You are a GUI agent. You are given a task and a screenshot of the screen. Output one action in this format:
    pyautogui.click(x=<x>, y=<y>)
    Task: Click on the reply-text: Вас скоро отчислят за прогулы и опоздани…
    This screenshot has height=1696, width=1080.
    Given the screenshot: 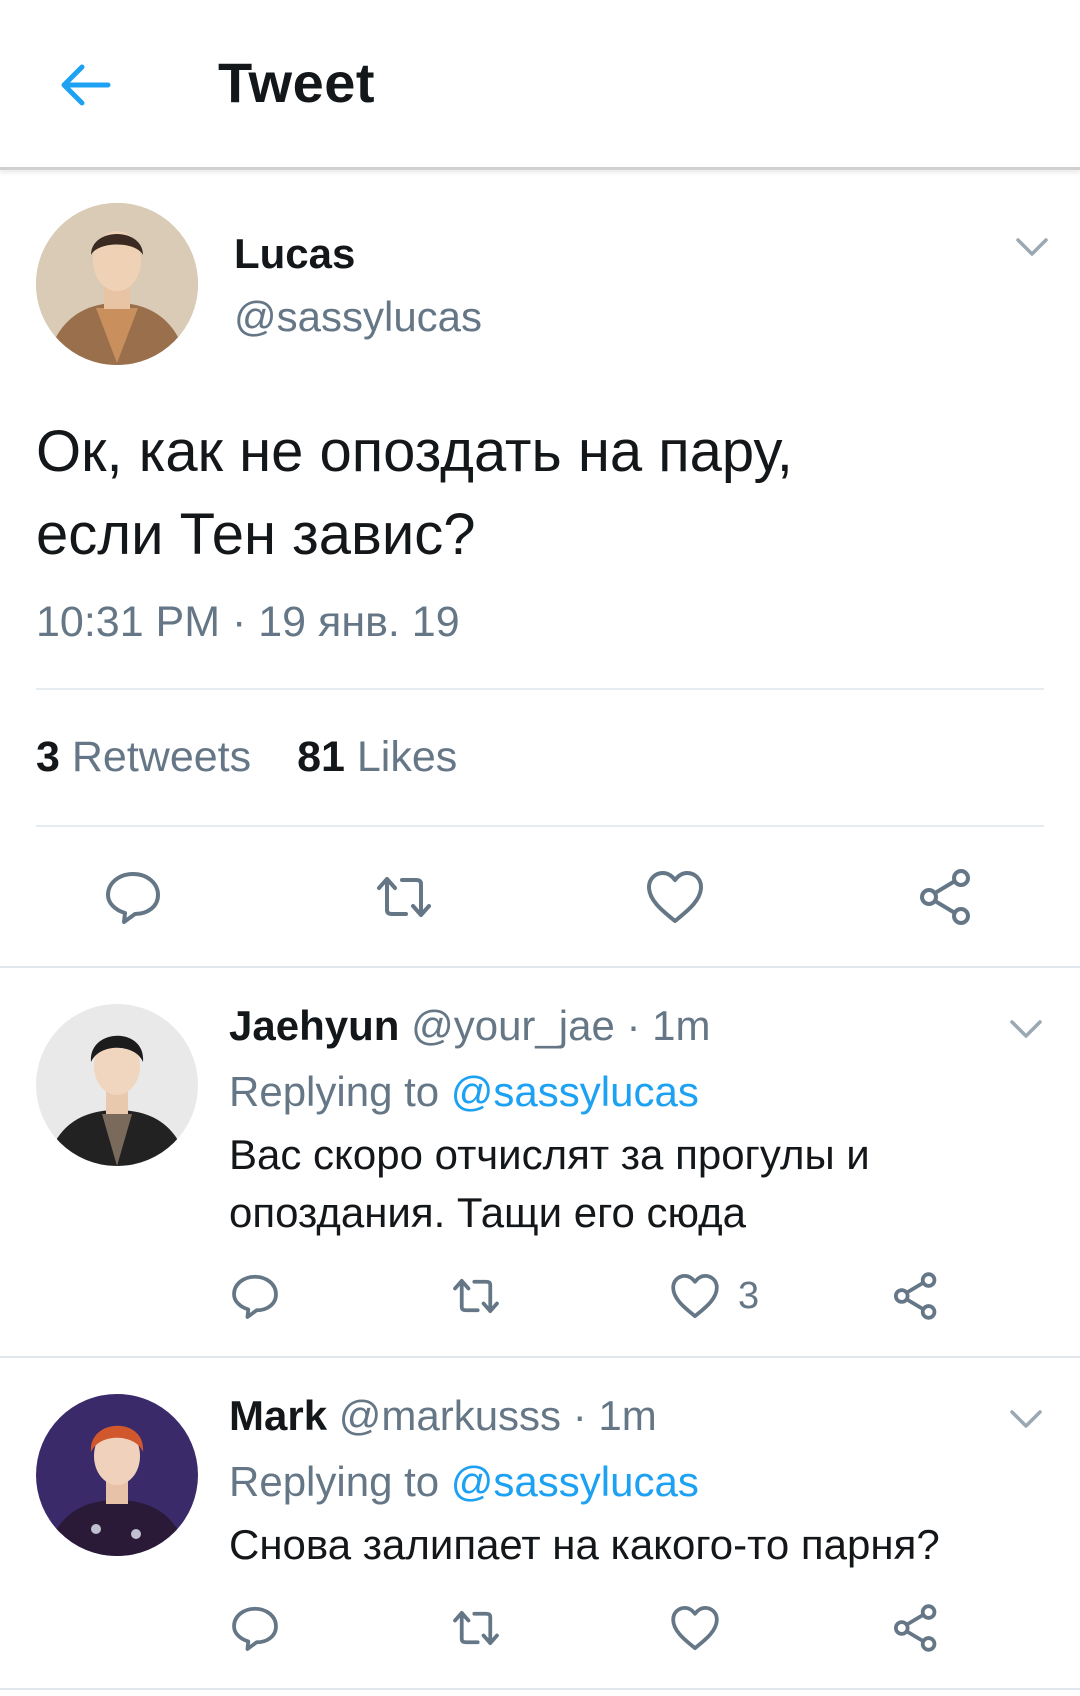 What is the action you would take?
    pyautogui.click(x=629, y=1184)
    